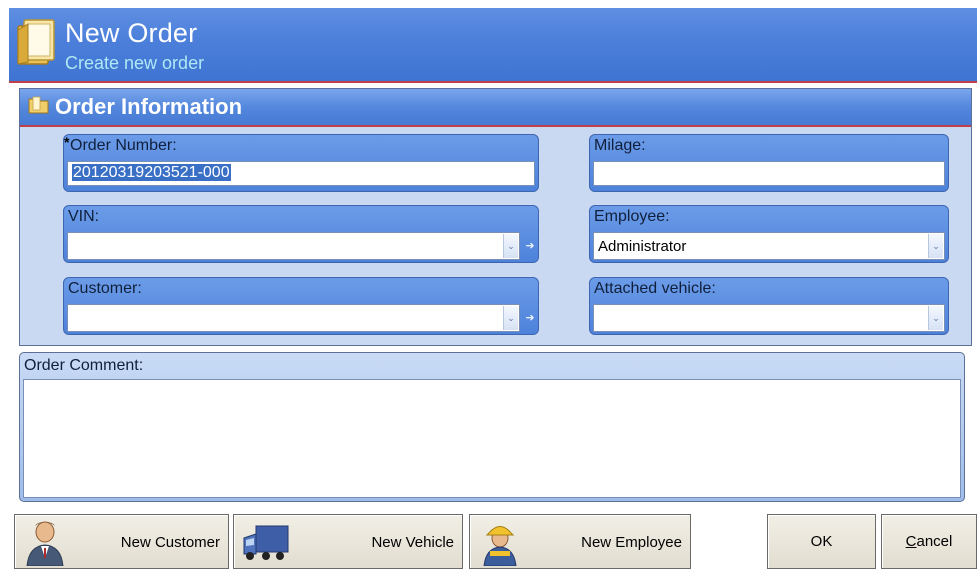 This screenshot has width=977, height=569. I want to click on new-customer-button: New Customer, so click(121, 541).